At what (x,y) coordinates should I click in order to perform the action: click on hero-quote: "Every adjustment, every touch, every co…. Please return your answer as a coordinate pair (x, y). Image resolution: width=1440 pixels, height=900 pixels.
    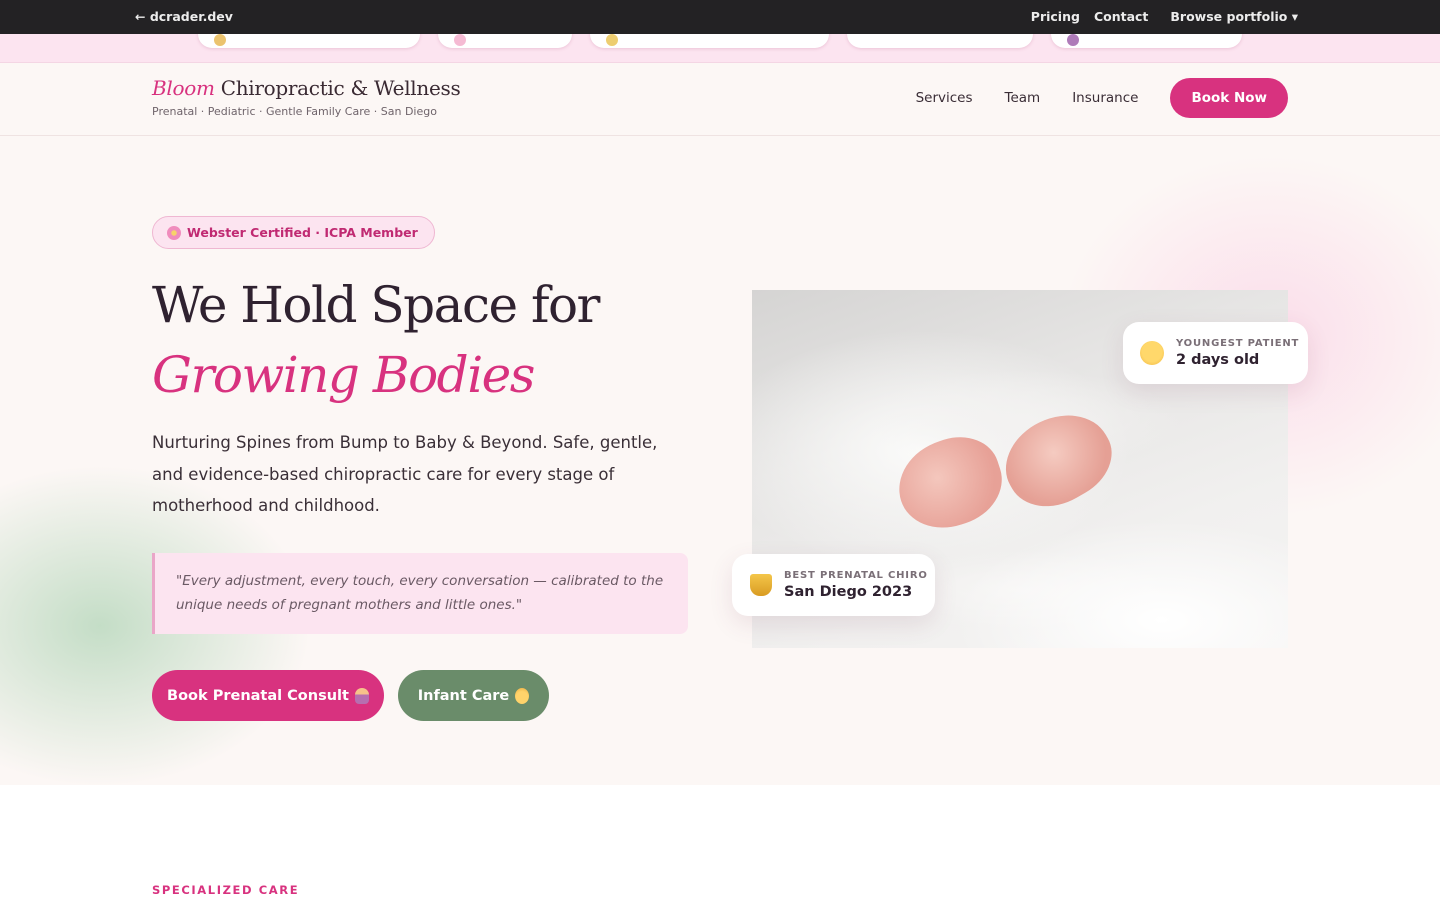
    Looking at the image, I should click on (420, 593).